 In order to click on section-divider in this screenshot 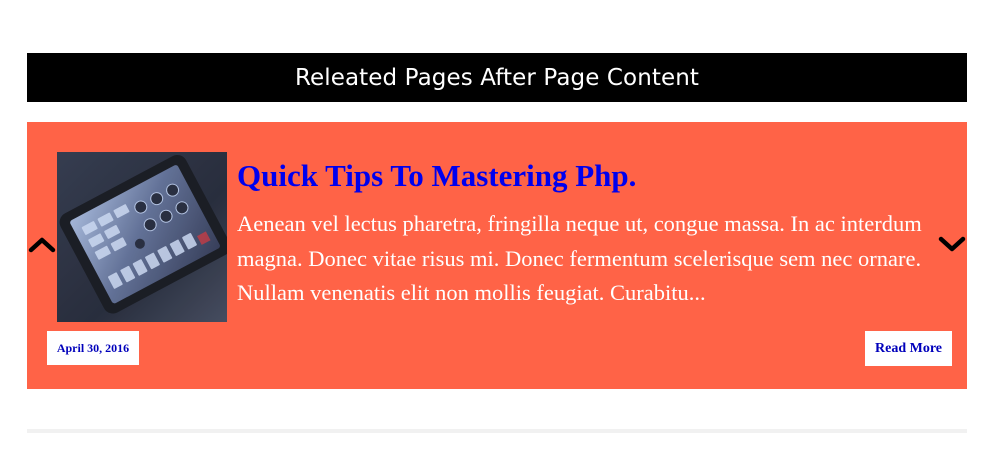, I will do `click(497, 431)`.